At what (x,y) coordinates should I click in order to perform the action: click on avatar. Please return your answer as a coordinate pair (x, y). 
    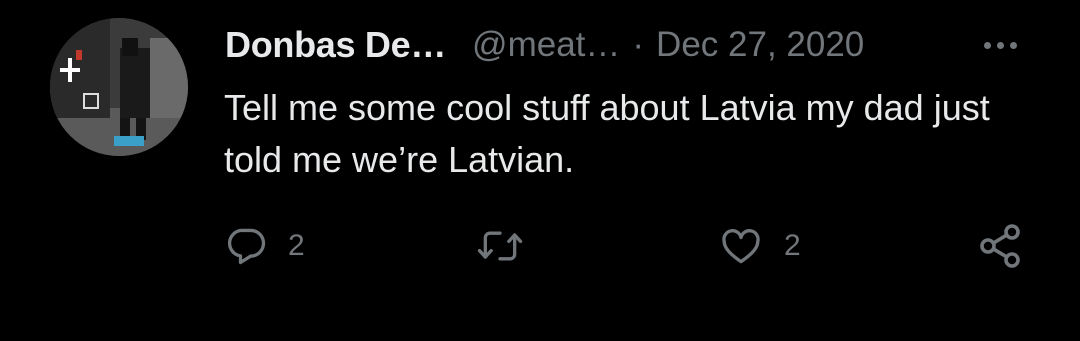
    Looking at the image, I should click on (119, 87).